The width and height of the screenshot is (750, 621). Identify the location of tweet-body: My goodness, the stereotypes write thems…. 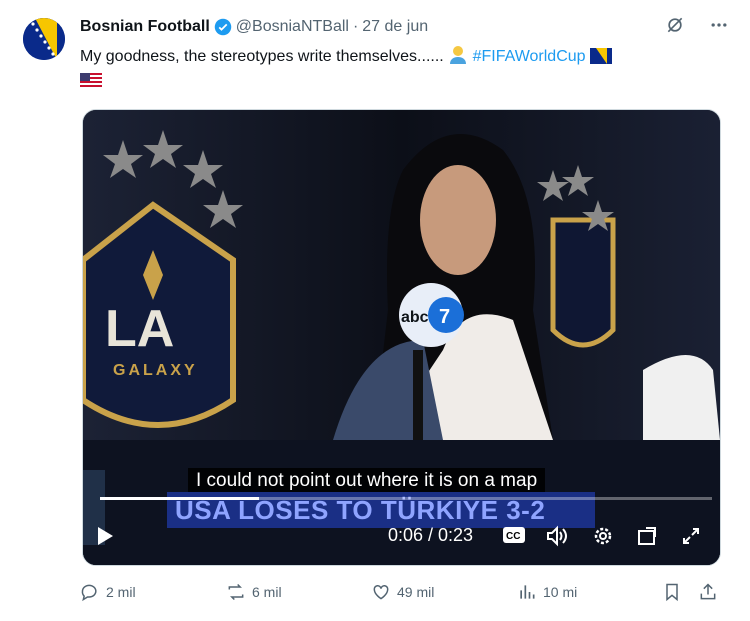
(262, 56).